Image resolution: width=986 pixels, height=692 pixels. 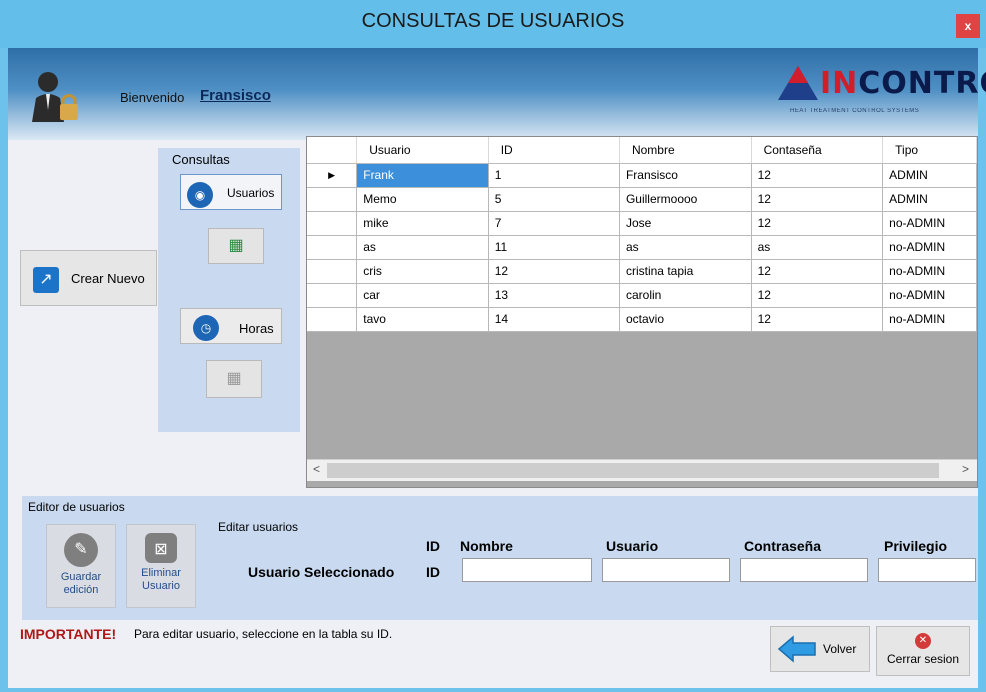 I want to click on usuario-field, so click(x=666, y=570).